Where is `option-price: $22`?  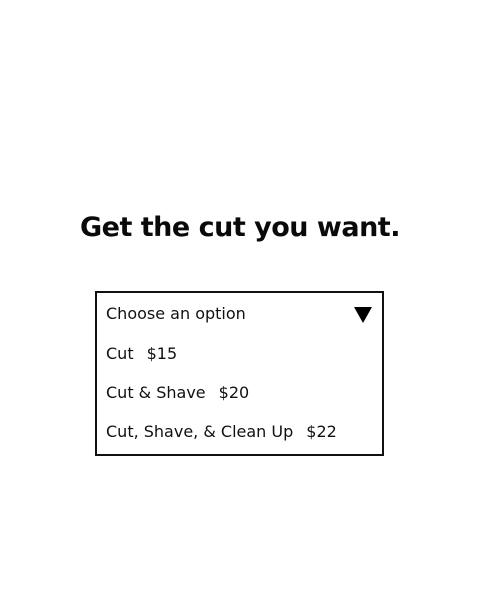 option-price: $22 is located at coordinates (321, 431).